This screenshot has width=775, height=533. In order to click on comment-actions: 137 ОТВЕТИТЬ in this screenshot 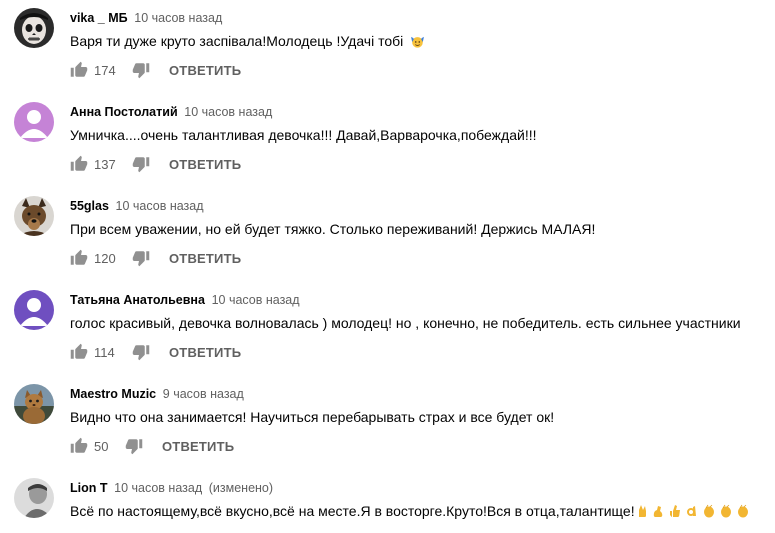, I will do `click(155, 164)`.